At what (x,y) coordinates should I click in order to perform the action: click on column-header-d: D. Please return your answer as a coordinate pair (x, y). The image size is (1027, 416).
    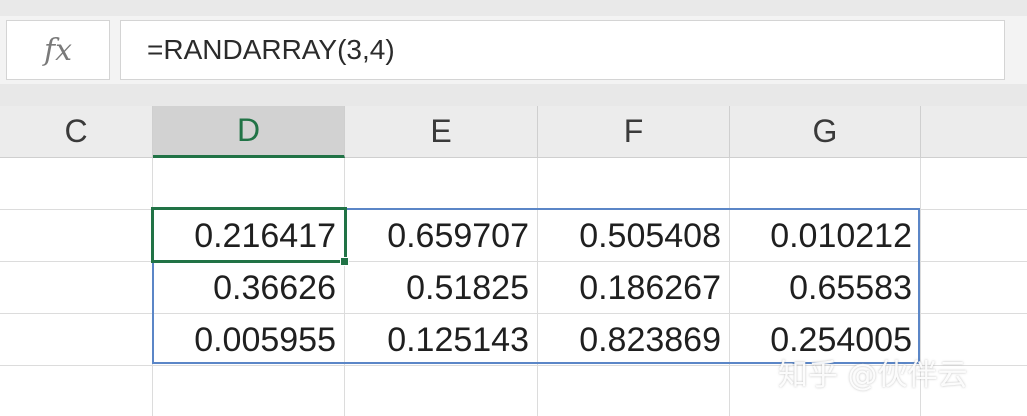
    Looking at the image, I should click on (249, 132).